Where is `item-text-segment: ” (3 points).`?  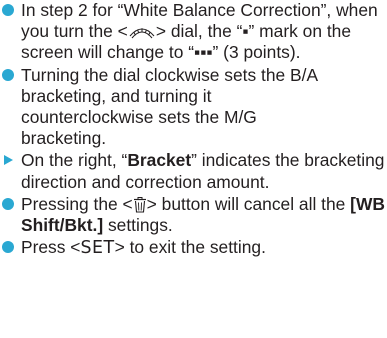 item-text-segment: ” (3 points). is located at coordinates (256, 52).